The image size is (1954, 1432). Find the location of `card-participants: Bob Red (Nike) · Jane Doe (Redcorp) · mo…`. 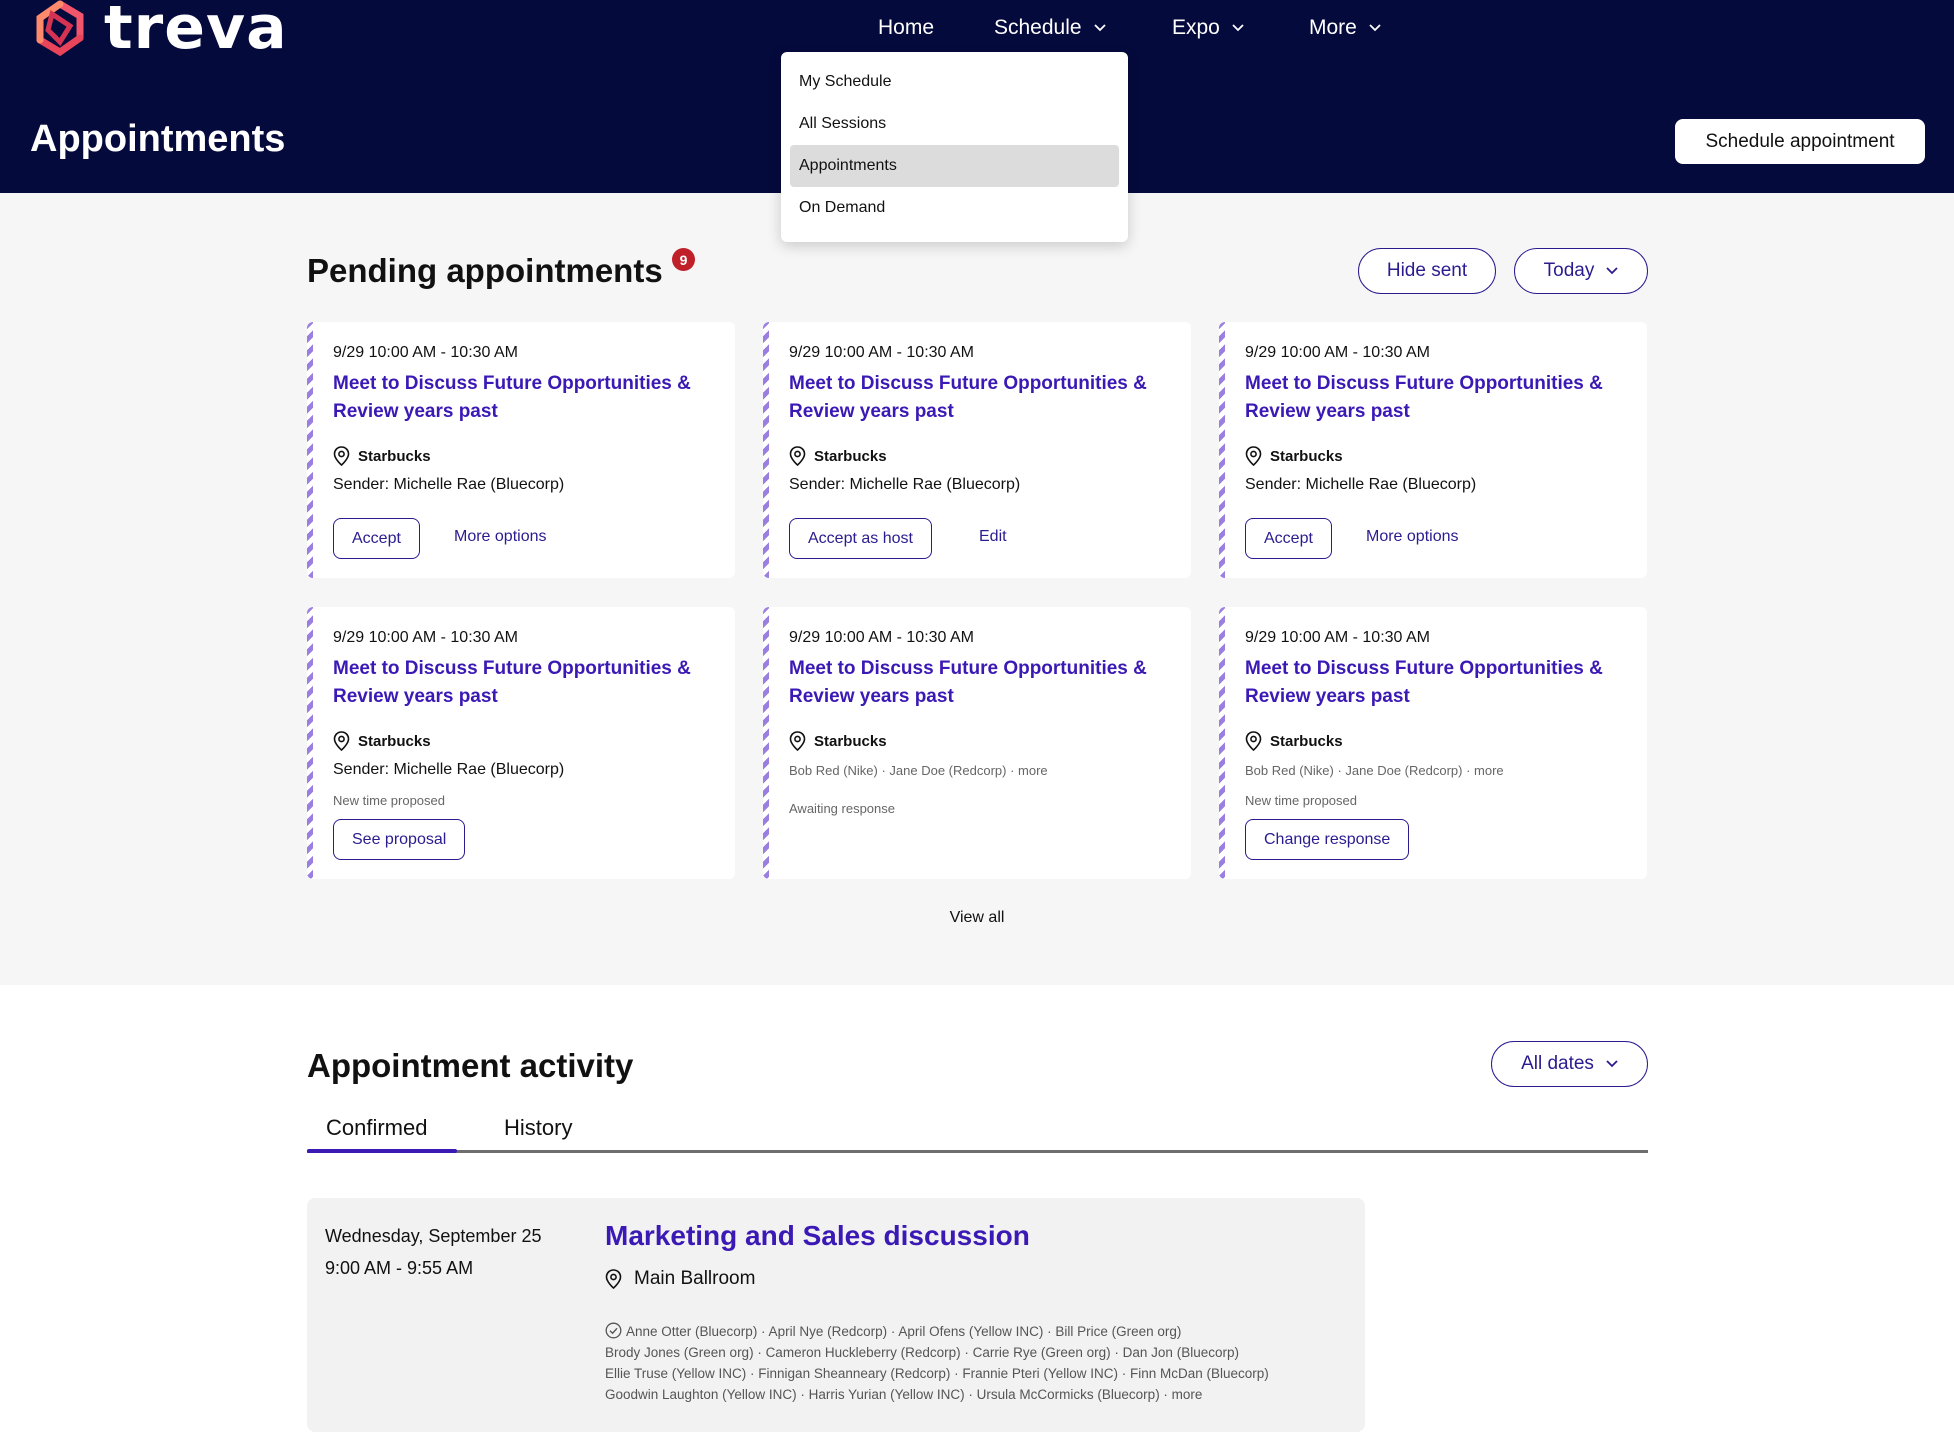

card-participants: Bob Red (Nike) · Jane Doe (Redcorp) · mo… is located at coordinates (1374, 770).